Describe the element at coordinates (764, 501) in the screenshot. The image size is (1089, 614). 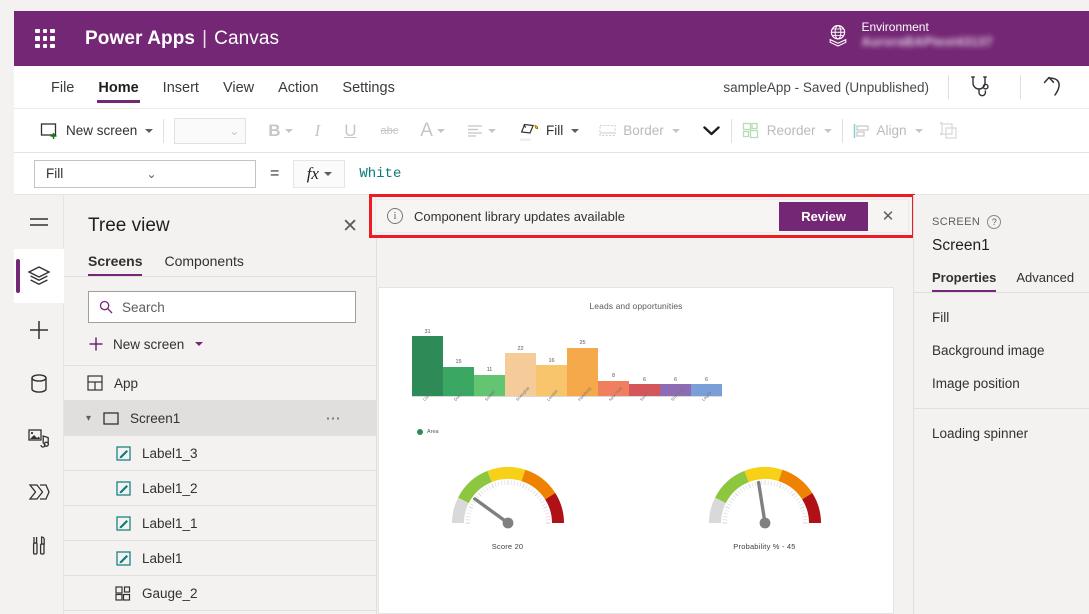
I see `gauge-probability: Probability % - 45` at that location.